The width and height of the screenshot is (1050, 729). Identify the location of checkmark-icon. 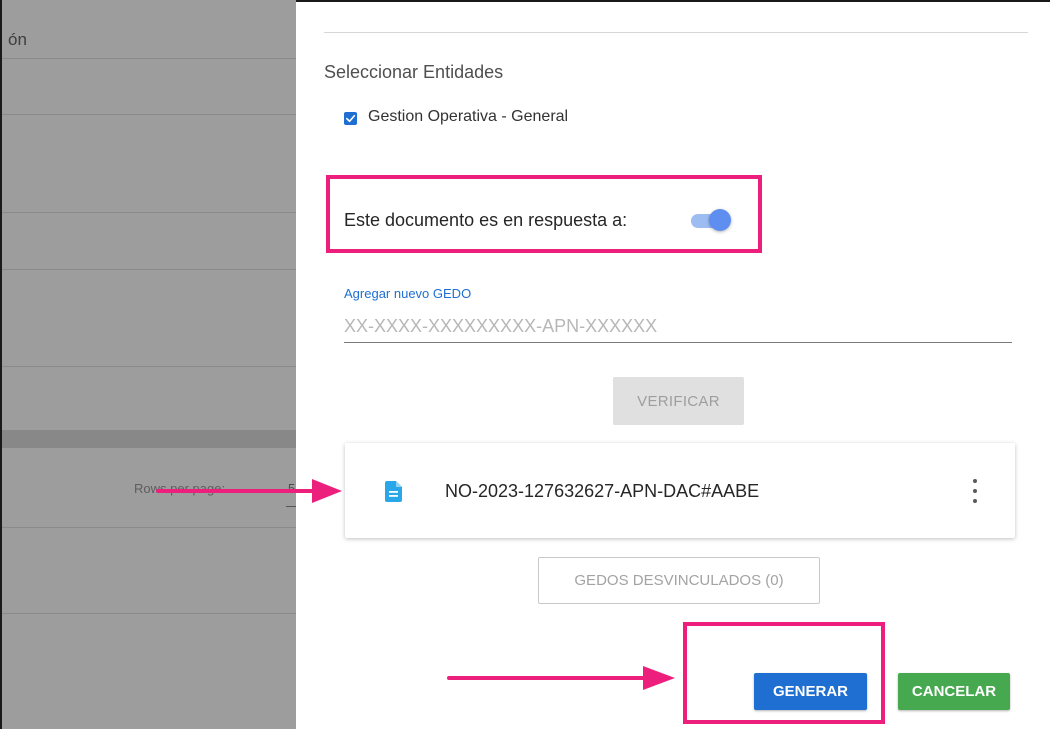
(351, 118).